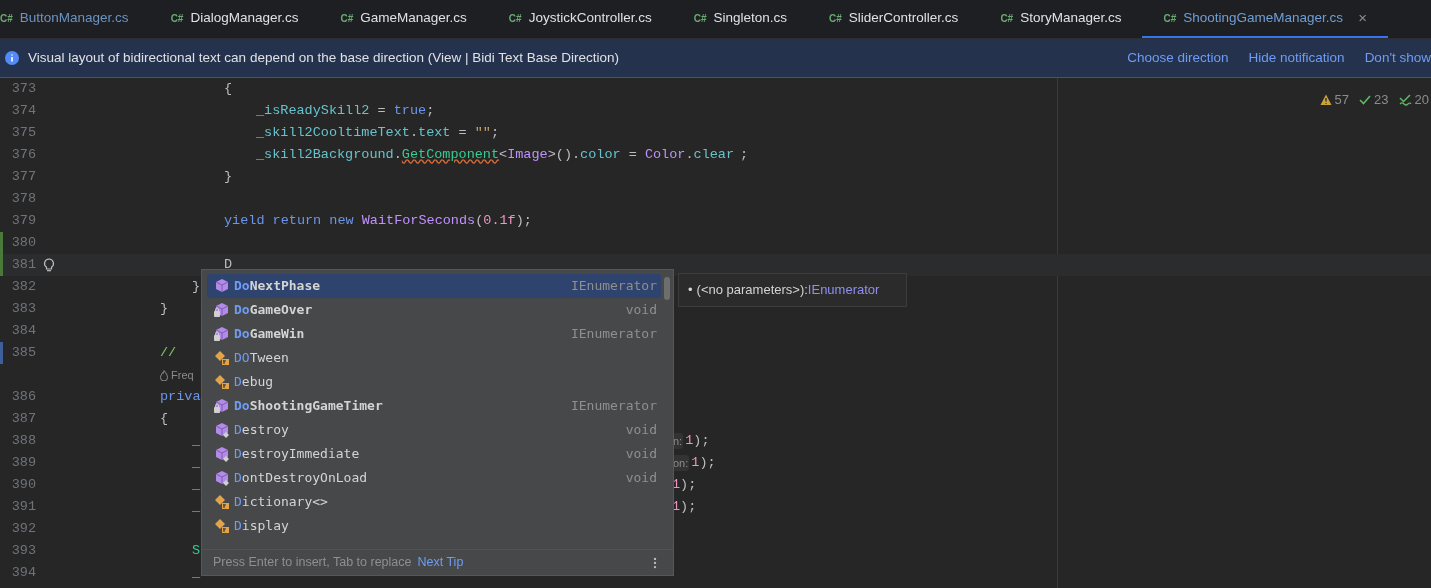 Image resolution: width=1431 pixels, height=588 pixels. Describe the element at coordinates (744, 154) in the screenshot. I see `code-text: ;` at that location.